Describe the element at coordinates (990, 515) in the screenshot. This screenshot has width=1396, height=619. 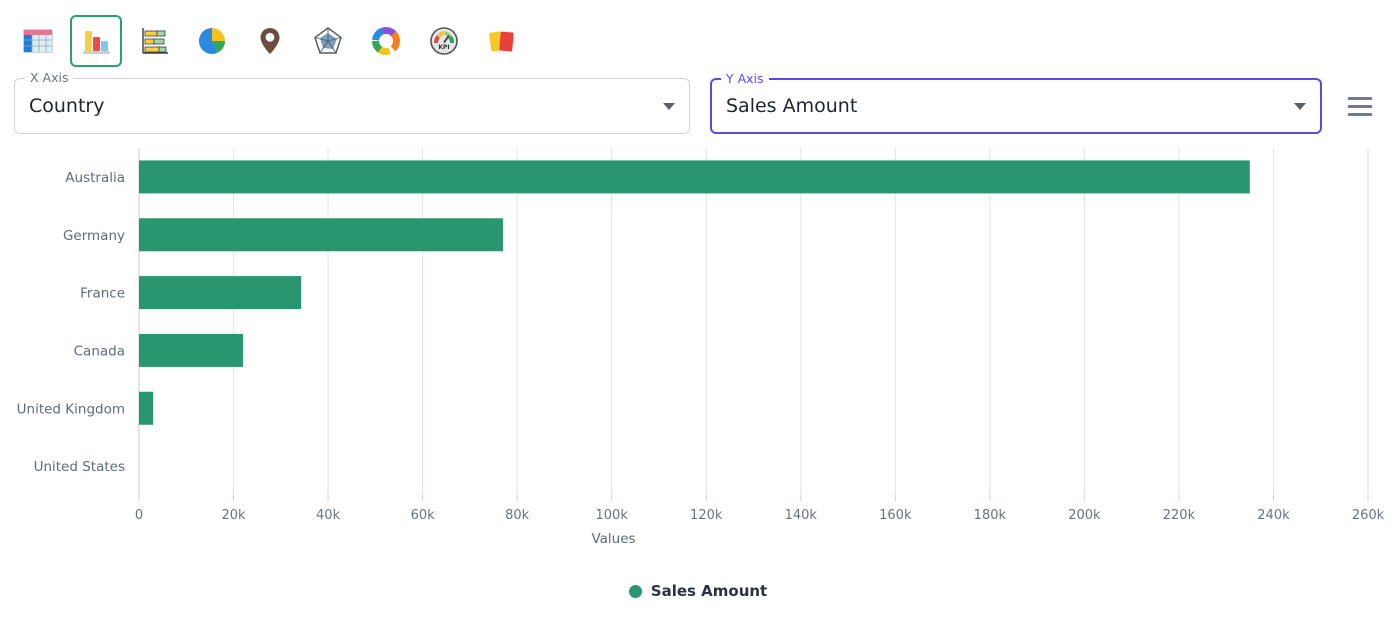
I see `x-axis-tick-label: 180k` at that location.